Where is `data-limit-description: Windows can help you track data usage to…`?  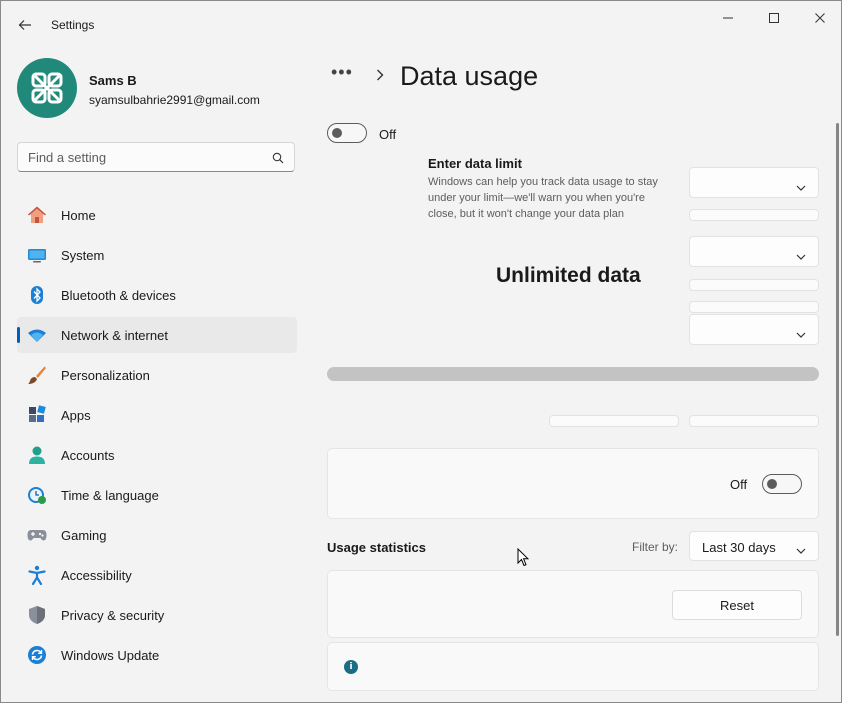
data-limit-description: Windows can help you track data usage to… is located at coordinates (543, 198).